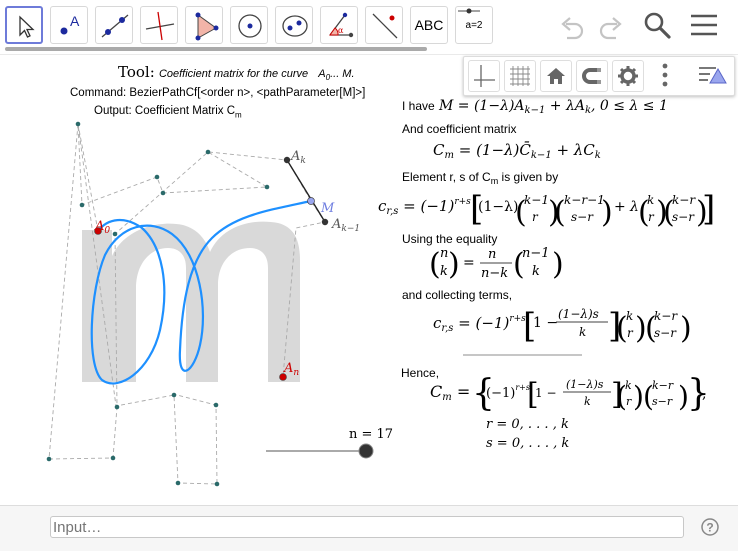 The width and height of the screenshot is (738, 551). I want to click on angle-icon: α, so click(341, 25).